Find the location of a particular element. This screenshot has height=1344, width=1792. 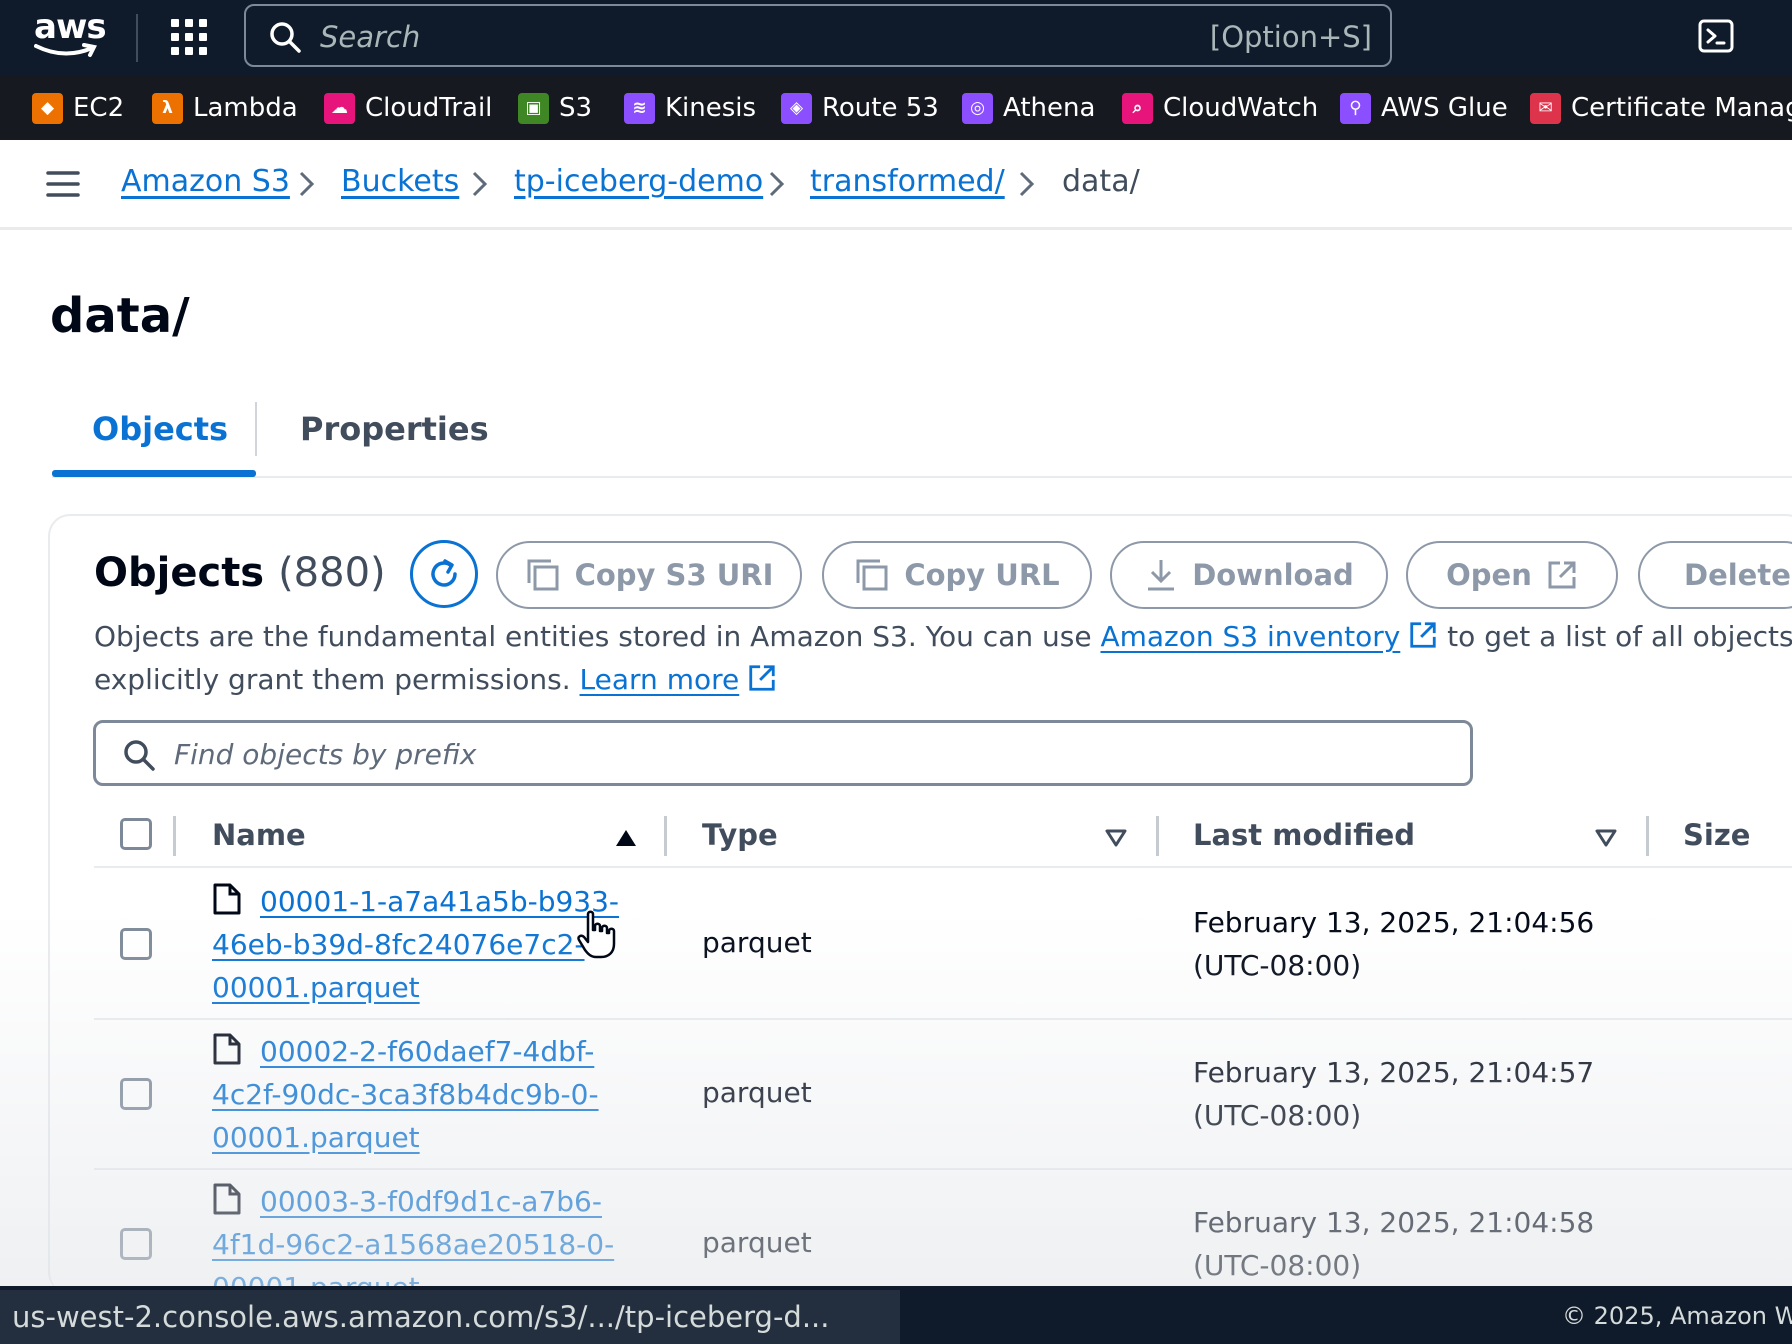

open-button: Open is located at coordinates (1512, 575).